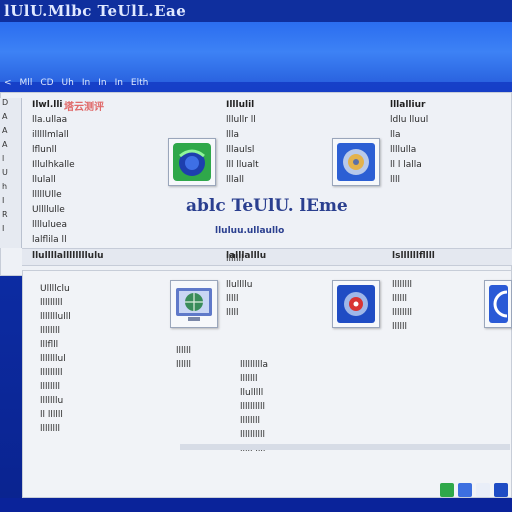 Image resolution: width=512 pixels, height=512 pixels. What do you see at coordinates (97, 135) in the screenshot?
I see `list-item: illlllmlall` at bounding box center [97, 135].